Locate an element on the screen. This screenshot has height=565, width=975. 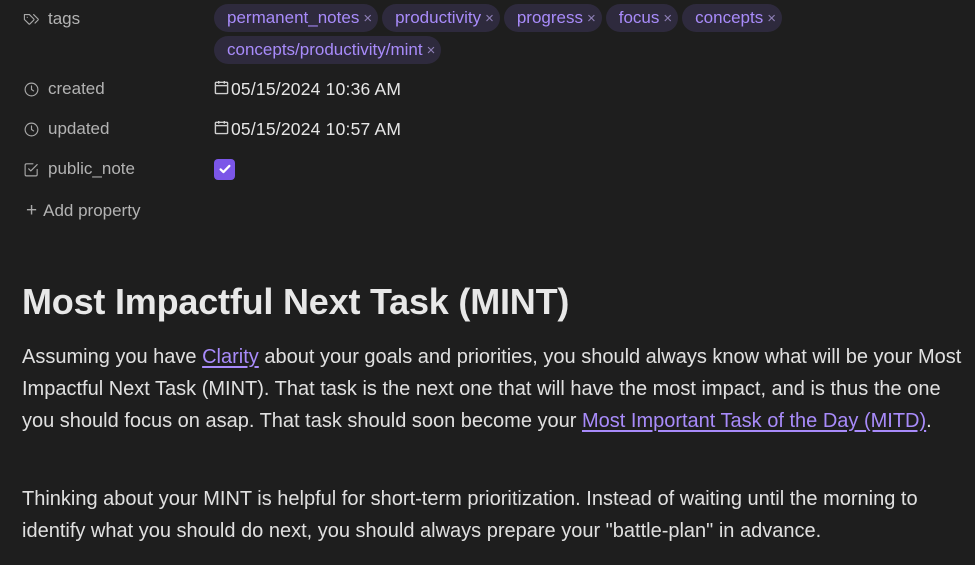
checkbox-square-icon is located at coordinates (31, 169).